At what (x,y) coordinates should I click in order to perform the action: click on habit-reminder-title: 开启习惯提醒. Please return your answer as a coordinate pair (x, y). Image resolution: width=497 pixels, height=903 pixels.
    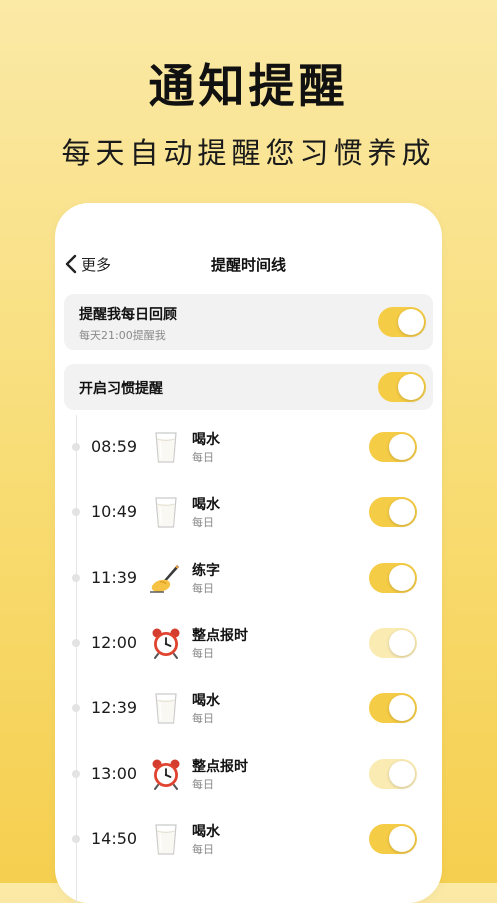
    Looking at the image, I should click on (121, 389).